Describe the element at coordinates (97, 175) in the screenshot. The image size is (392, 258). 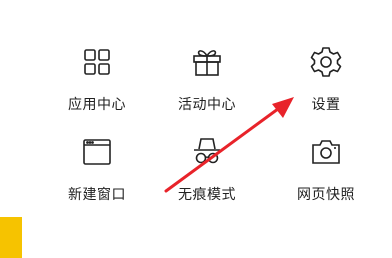
I see `menu-item-new-window: 新建窗口` at that location.